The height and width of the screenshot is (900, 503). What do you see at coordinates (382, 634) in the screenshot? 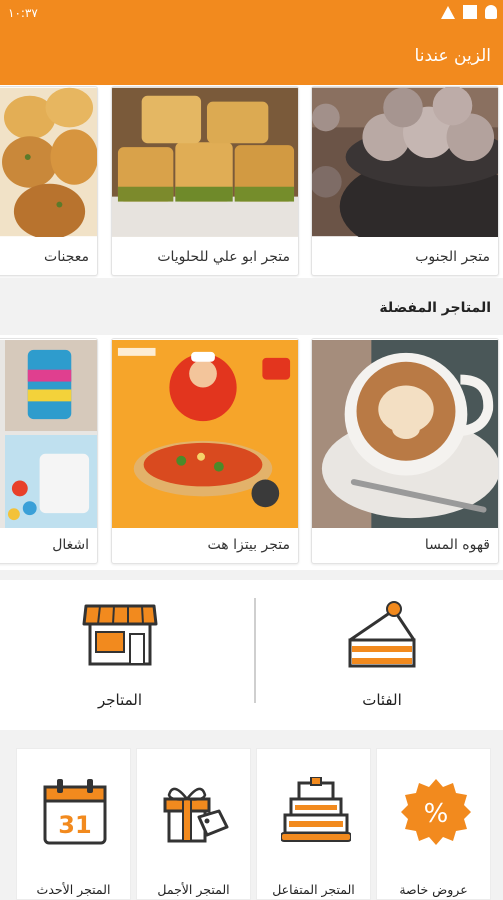
I see `cake-slice-icon` at bounding box center [382, 634].